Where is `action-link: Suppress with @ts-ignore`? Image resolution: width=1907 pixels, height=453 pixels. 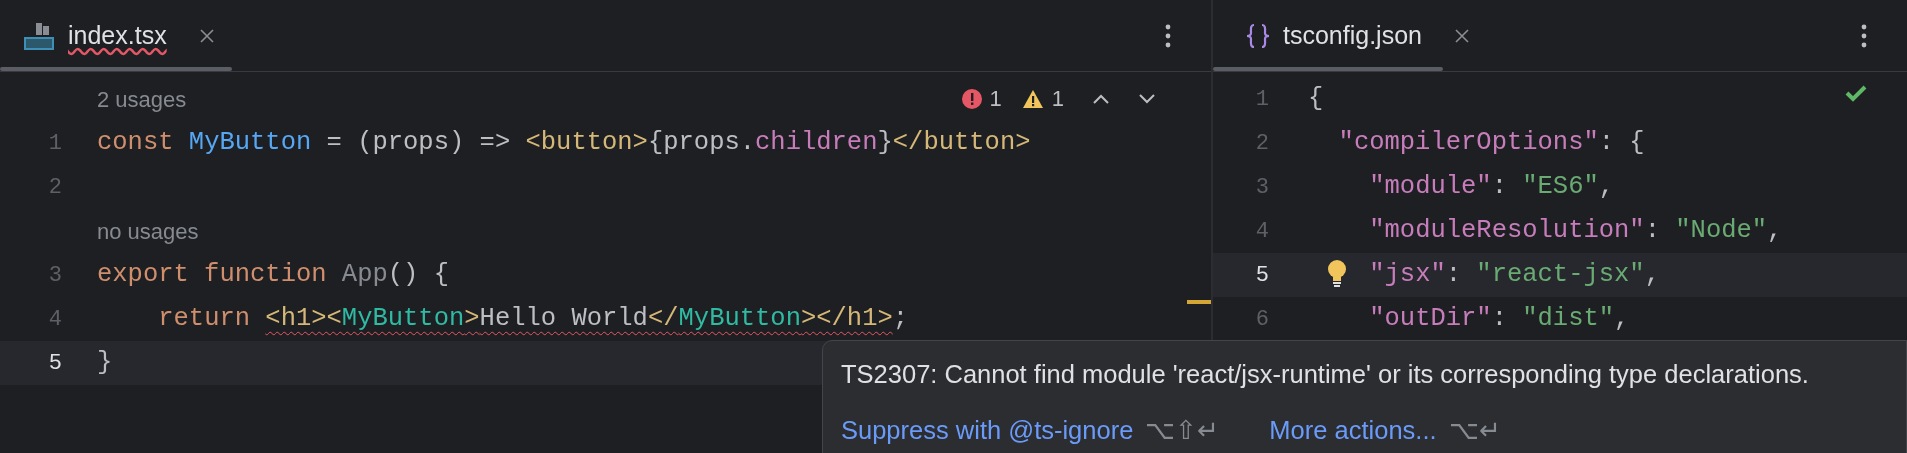
action-link: Suppress with @ts-ignore is located at coordinates (987, 430).